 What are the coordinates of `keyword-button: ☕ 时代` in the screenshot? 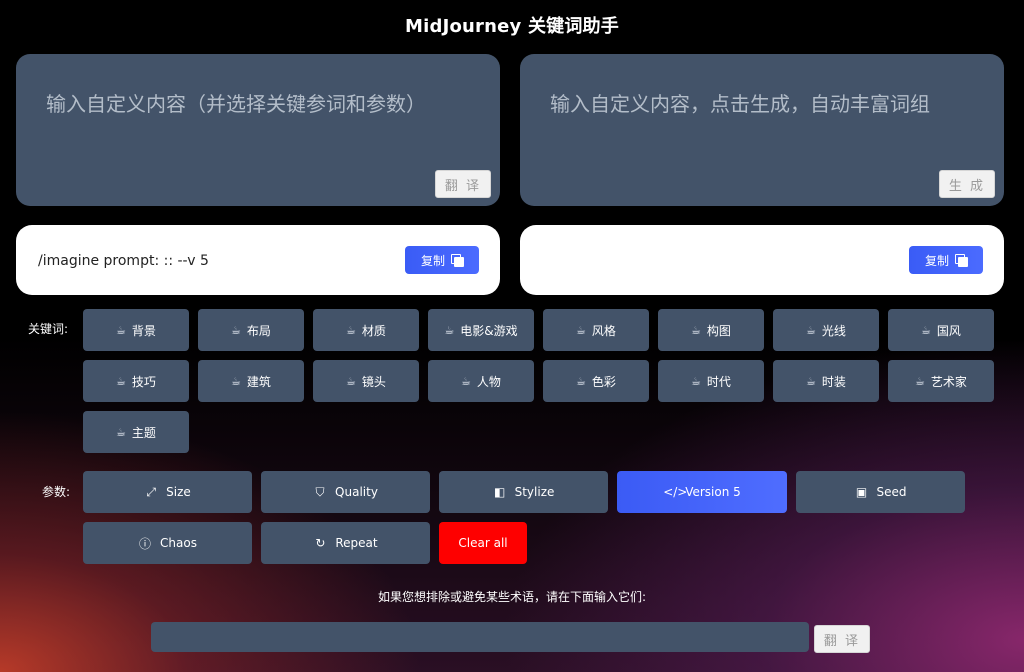 It's located at (711, 381).